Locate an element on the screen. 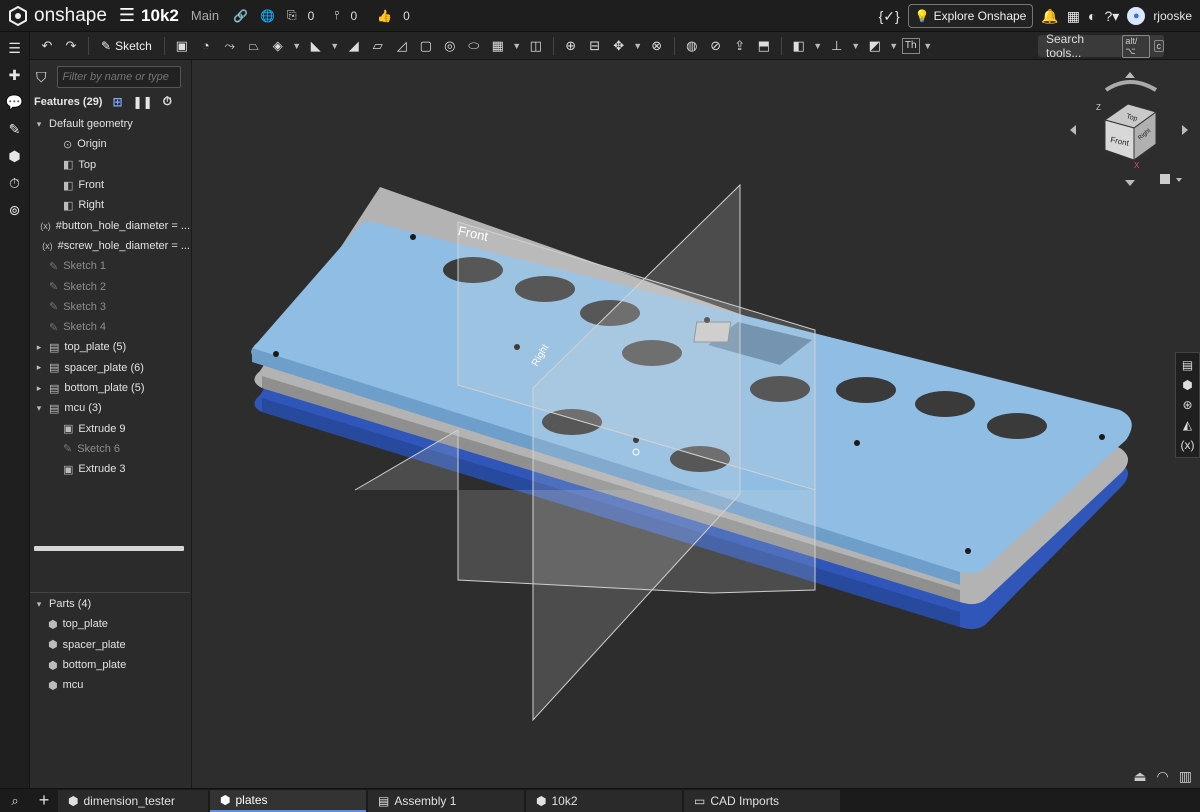  layers-icon: ◭ is located at coordinates (1187, 425).